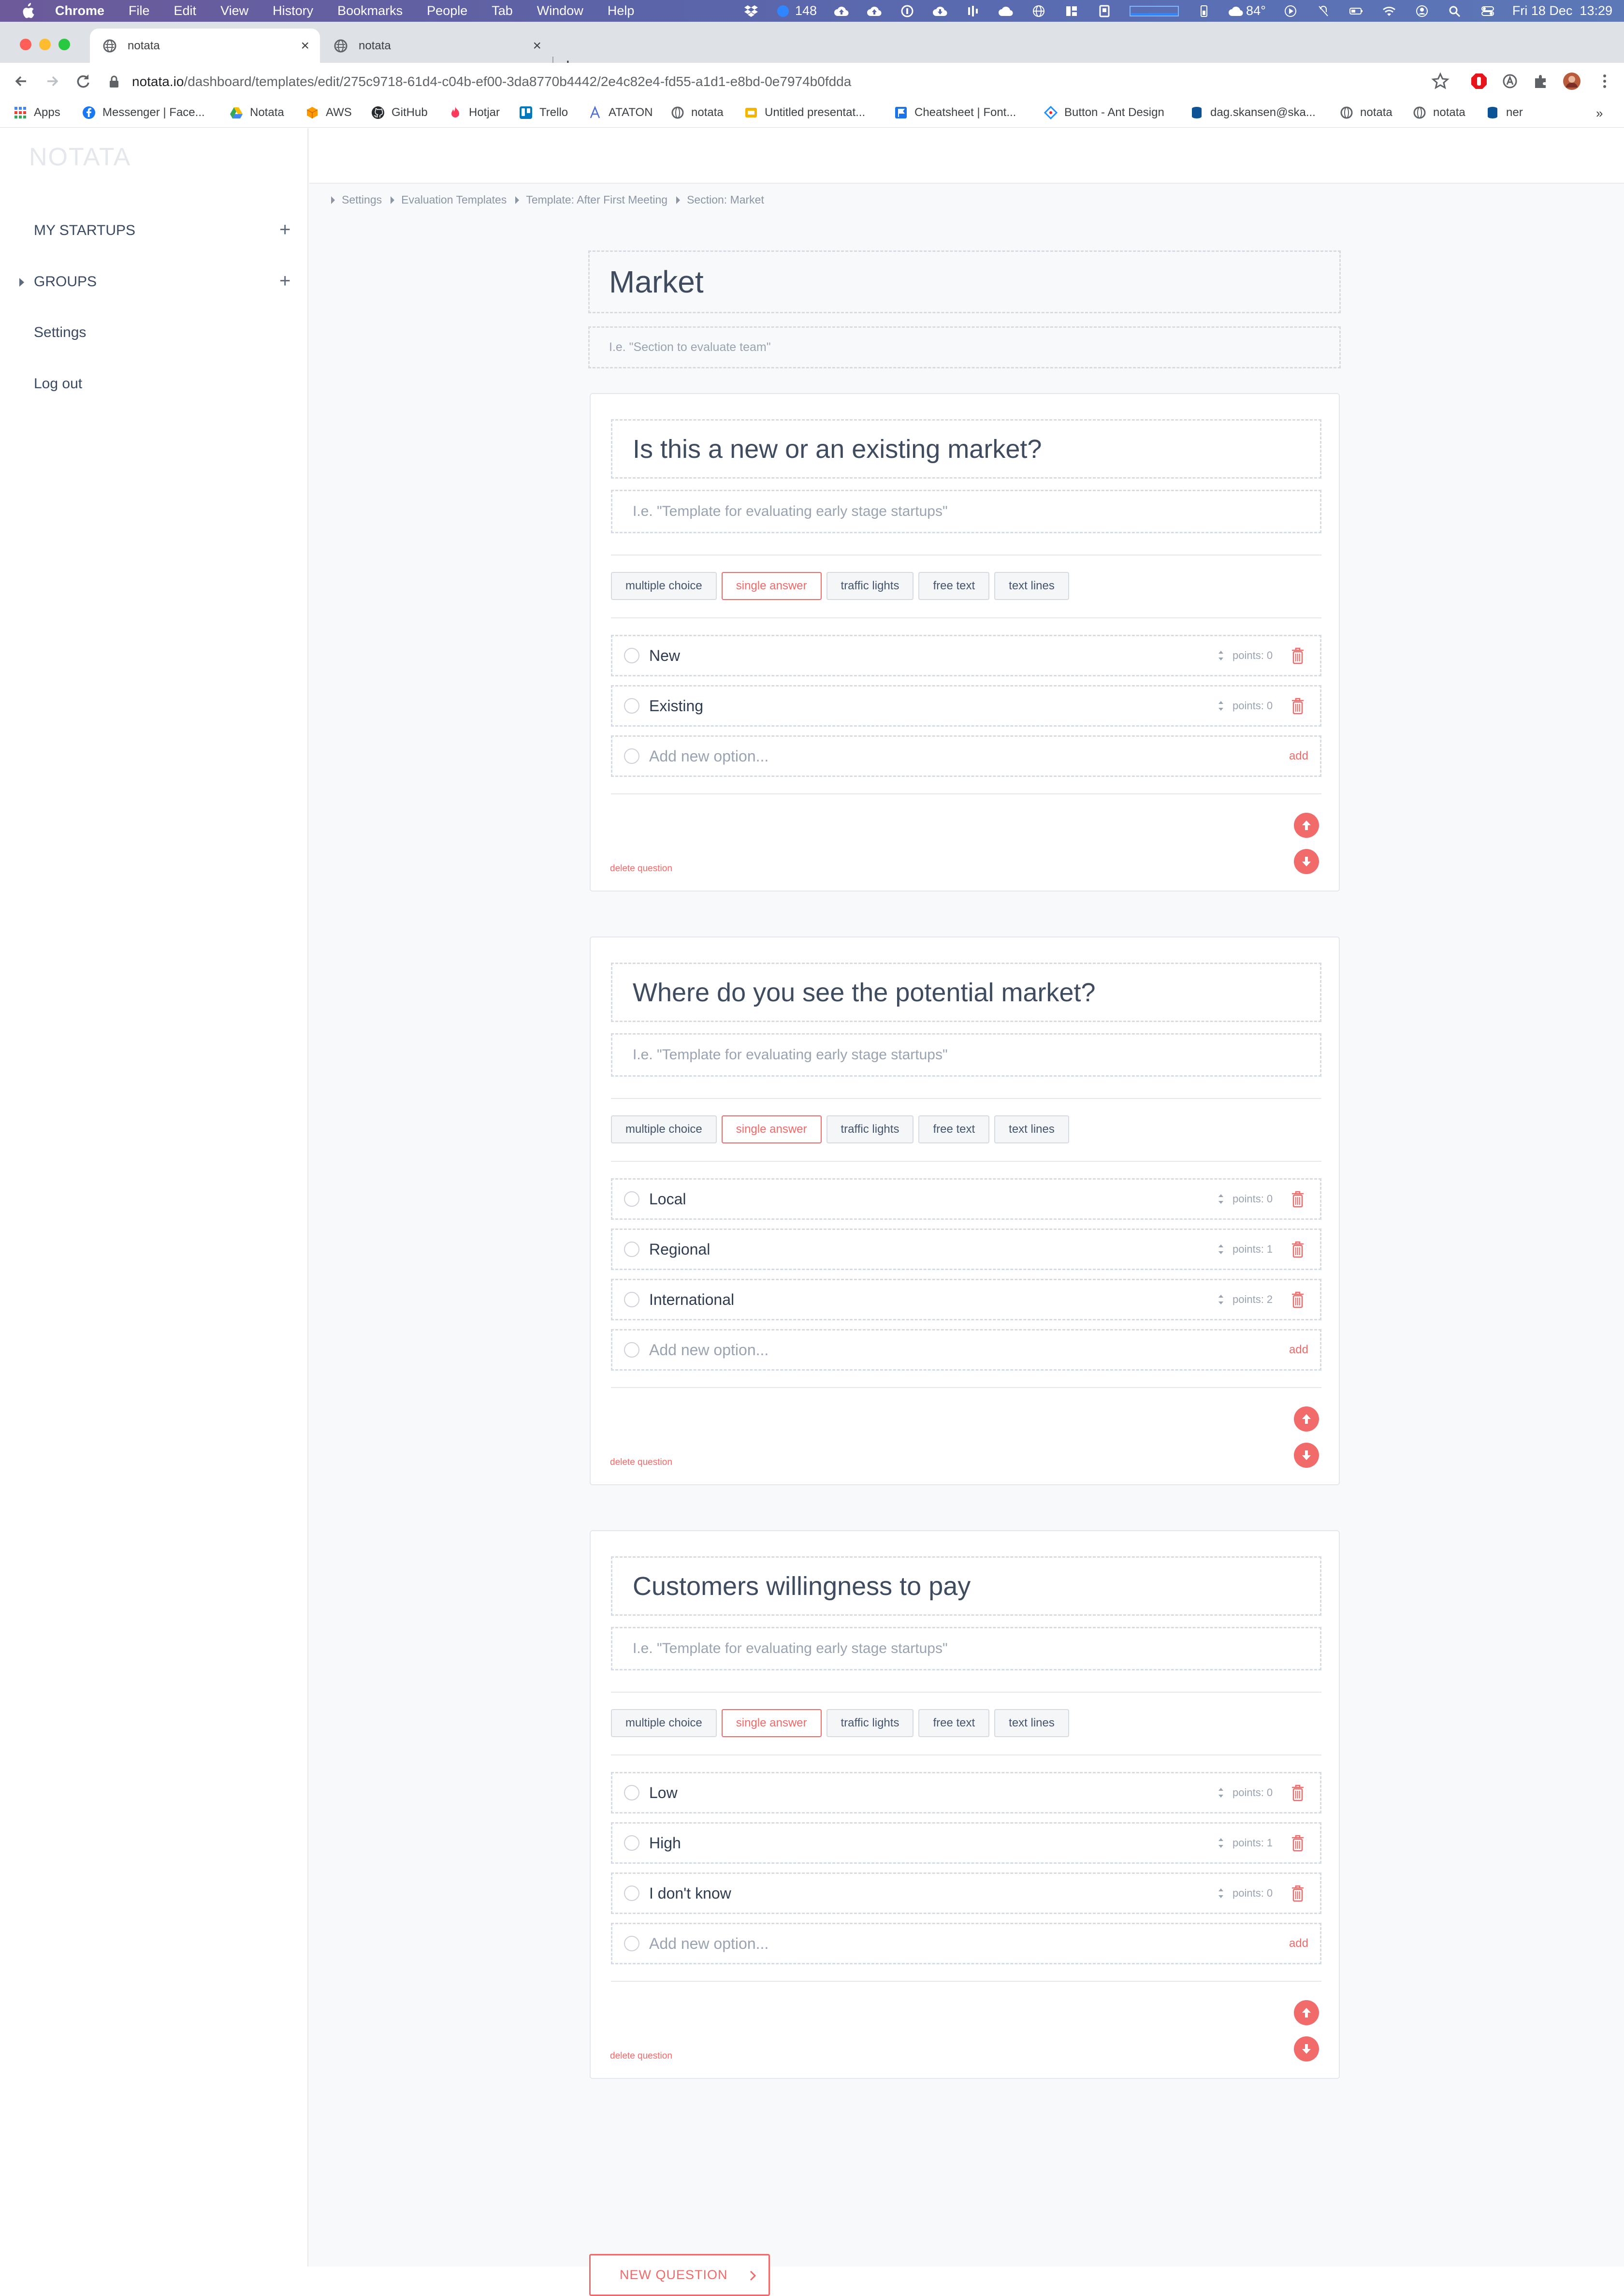  What do you see at coordinates (966, 1843) in the screenshot?
I see `answer-option-row: High points: 1` at bounding box center [966, 1843].